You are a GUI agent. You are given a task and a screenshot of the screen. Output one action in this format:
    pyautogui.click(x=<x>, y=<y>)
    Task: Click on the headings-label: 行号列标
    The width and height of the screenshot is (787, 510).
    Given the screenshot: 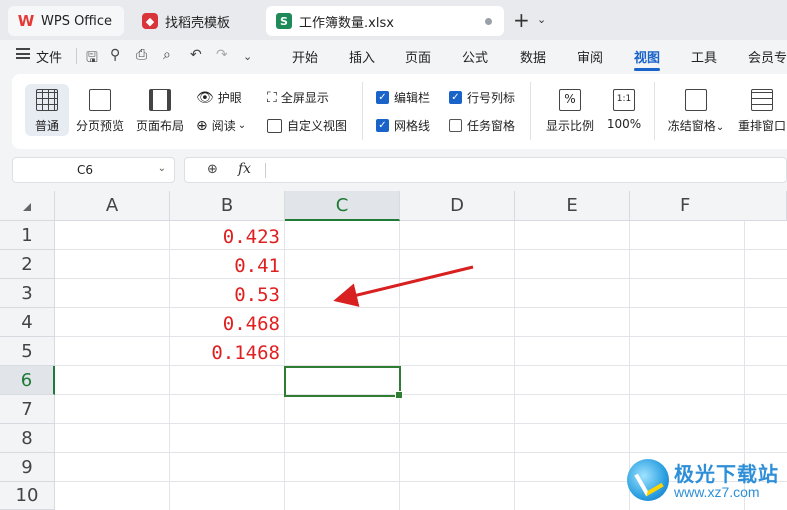 What is the action you would take?
    pyautogui.click(x=491, y=98)
    